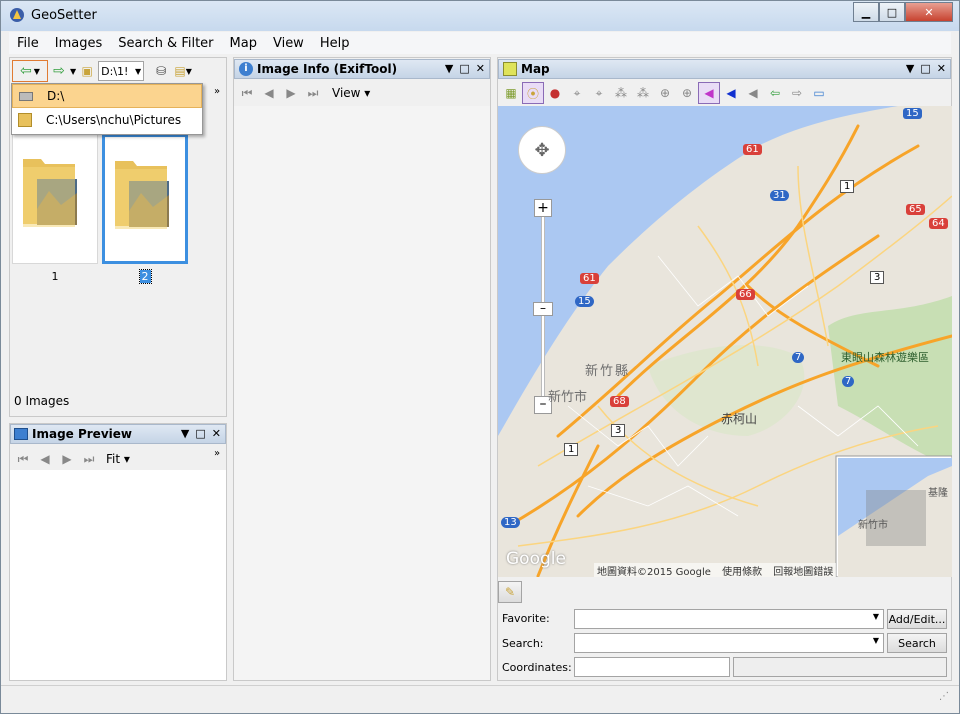 This screenshot has width=960, height=714. Describe the element at coordinates (715, 570) in the screenshot. I see `map-attribution: 地圖資料©2015 Google 使用條款 回報地圖錯誤` at that location.